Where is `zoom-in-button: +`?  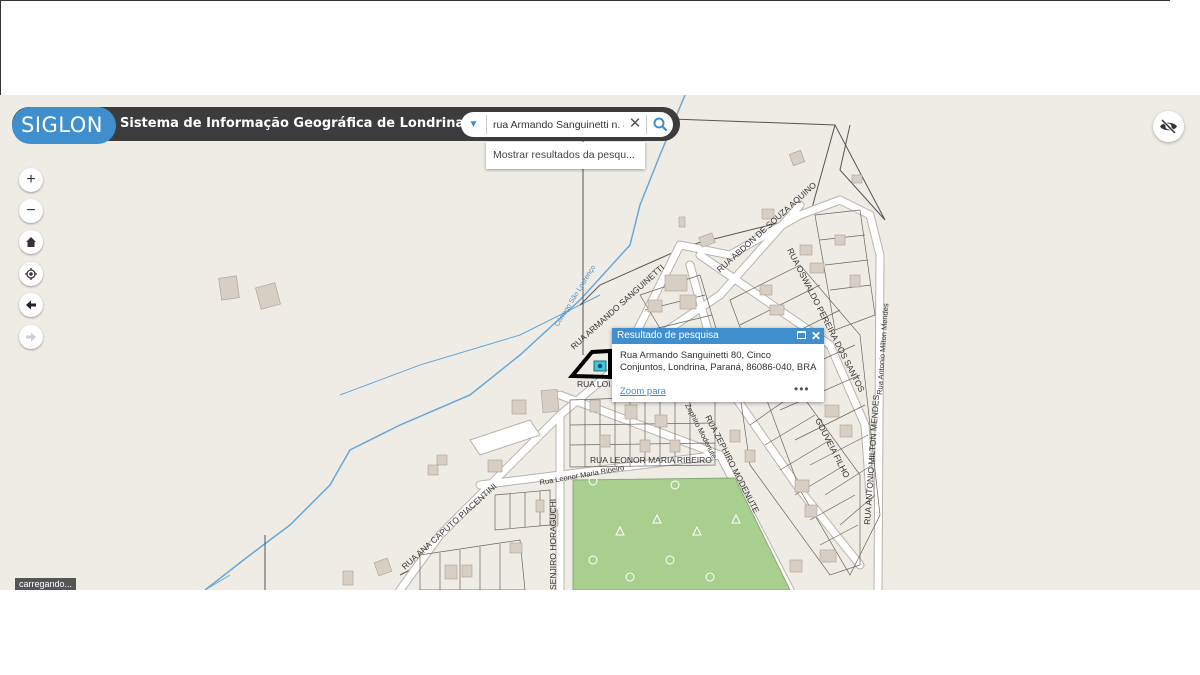 zoom-in-button: + is located at coordinates (31, 180).